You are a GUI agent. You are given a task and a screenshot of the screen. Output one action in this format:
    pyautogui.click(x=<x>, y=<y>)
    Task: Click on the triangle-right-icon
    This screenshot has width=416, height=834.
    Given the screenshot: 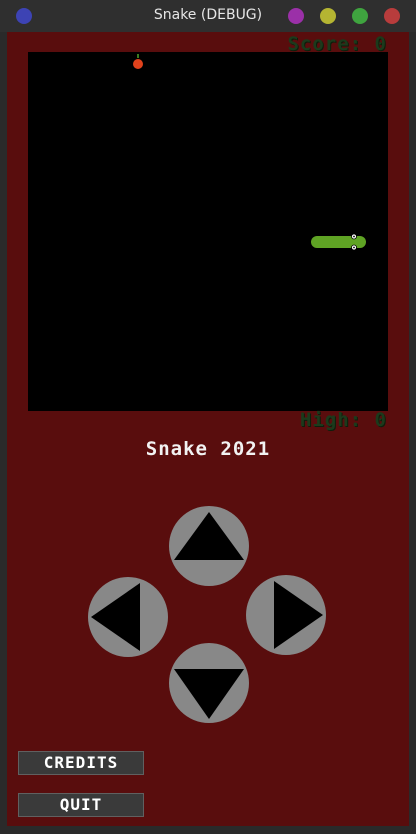 What is the action you would take?
    pyautogui.click(x=298, y=615)
    